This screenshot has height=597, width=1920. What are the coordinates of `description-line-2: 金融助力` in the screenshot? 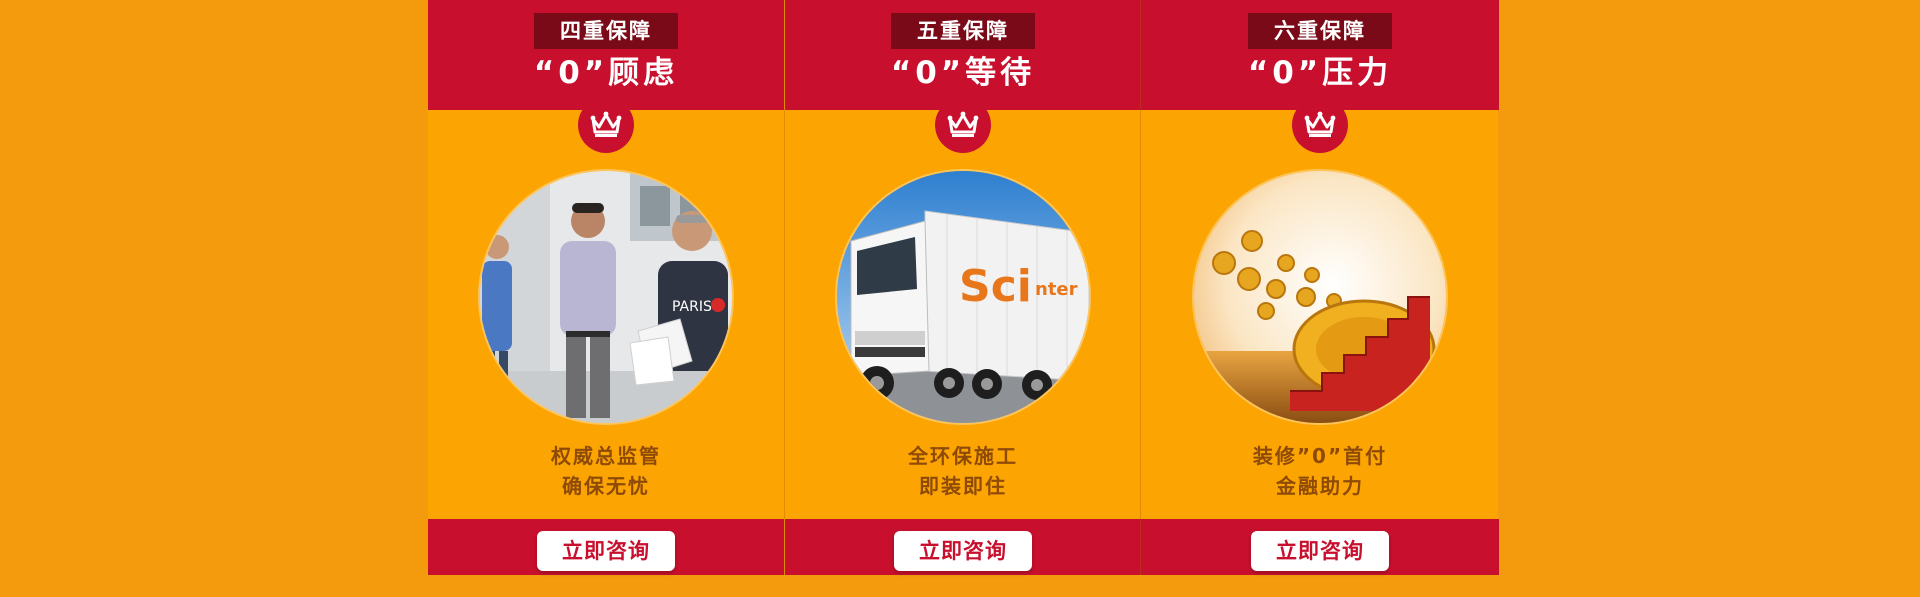 It's located at (1320, 486).